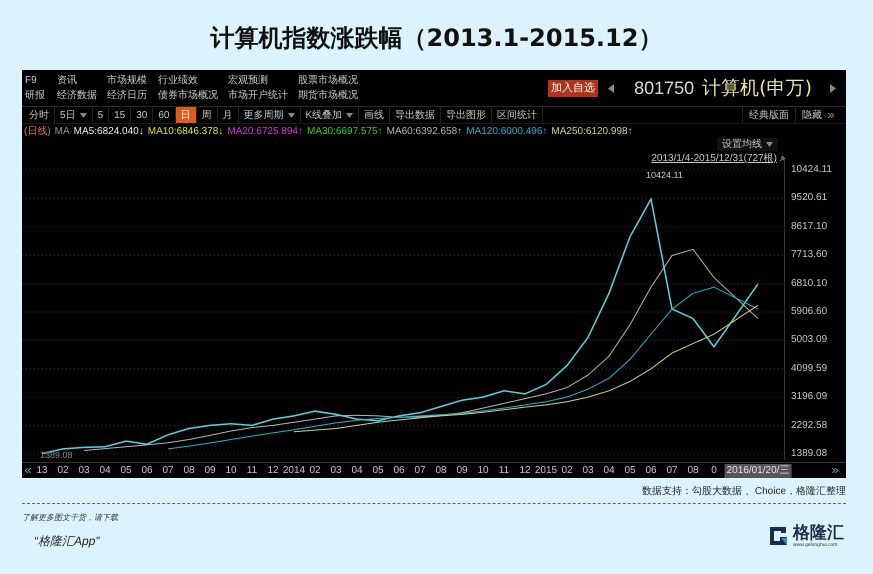  What do you see at coordinates (809, 198) in the screenshot?
I see `y-axis-label: 9520.61` at bounding box center [809, 198].